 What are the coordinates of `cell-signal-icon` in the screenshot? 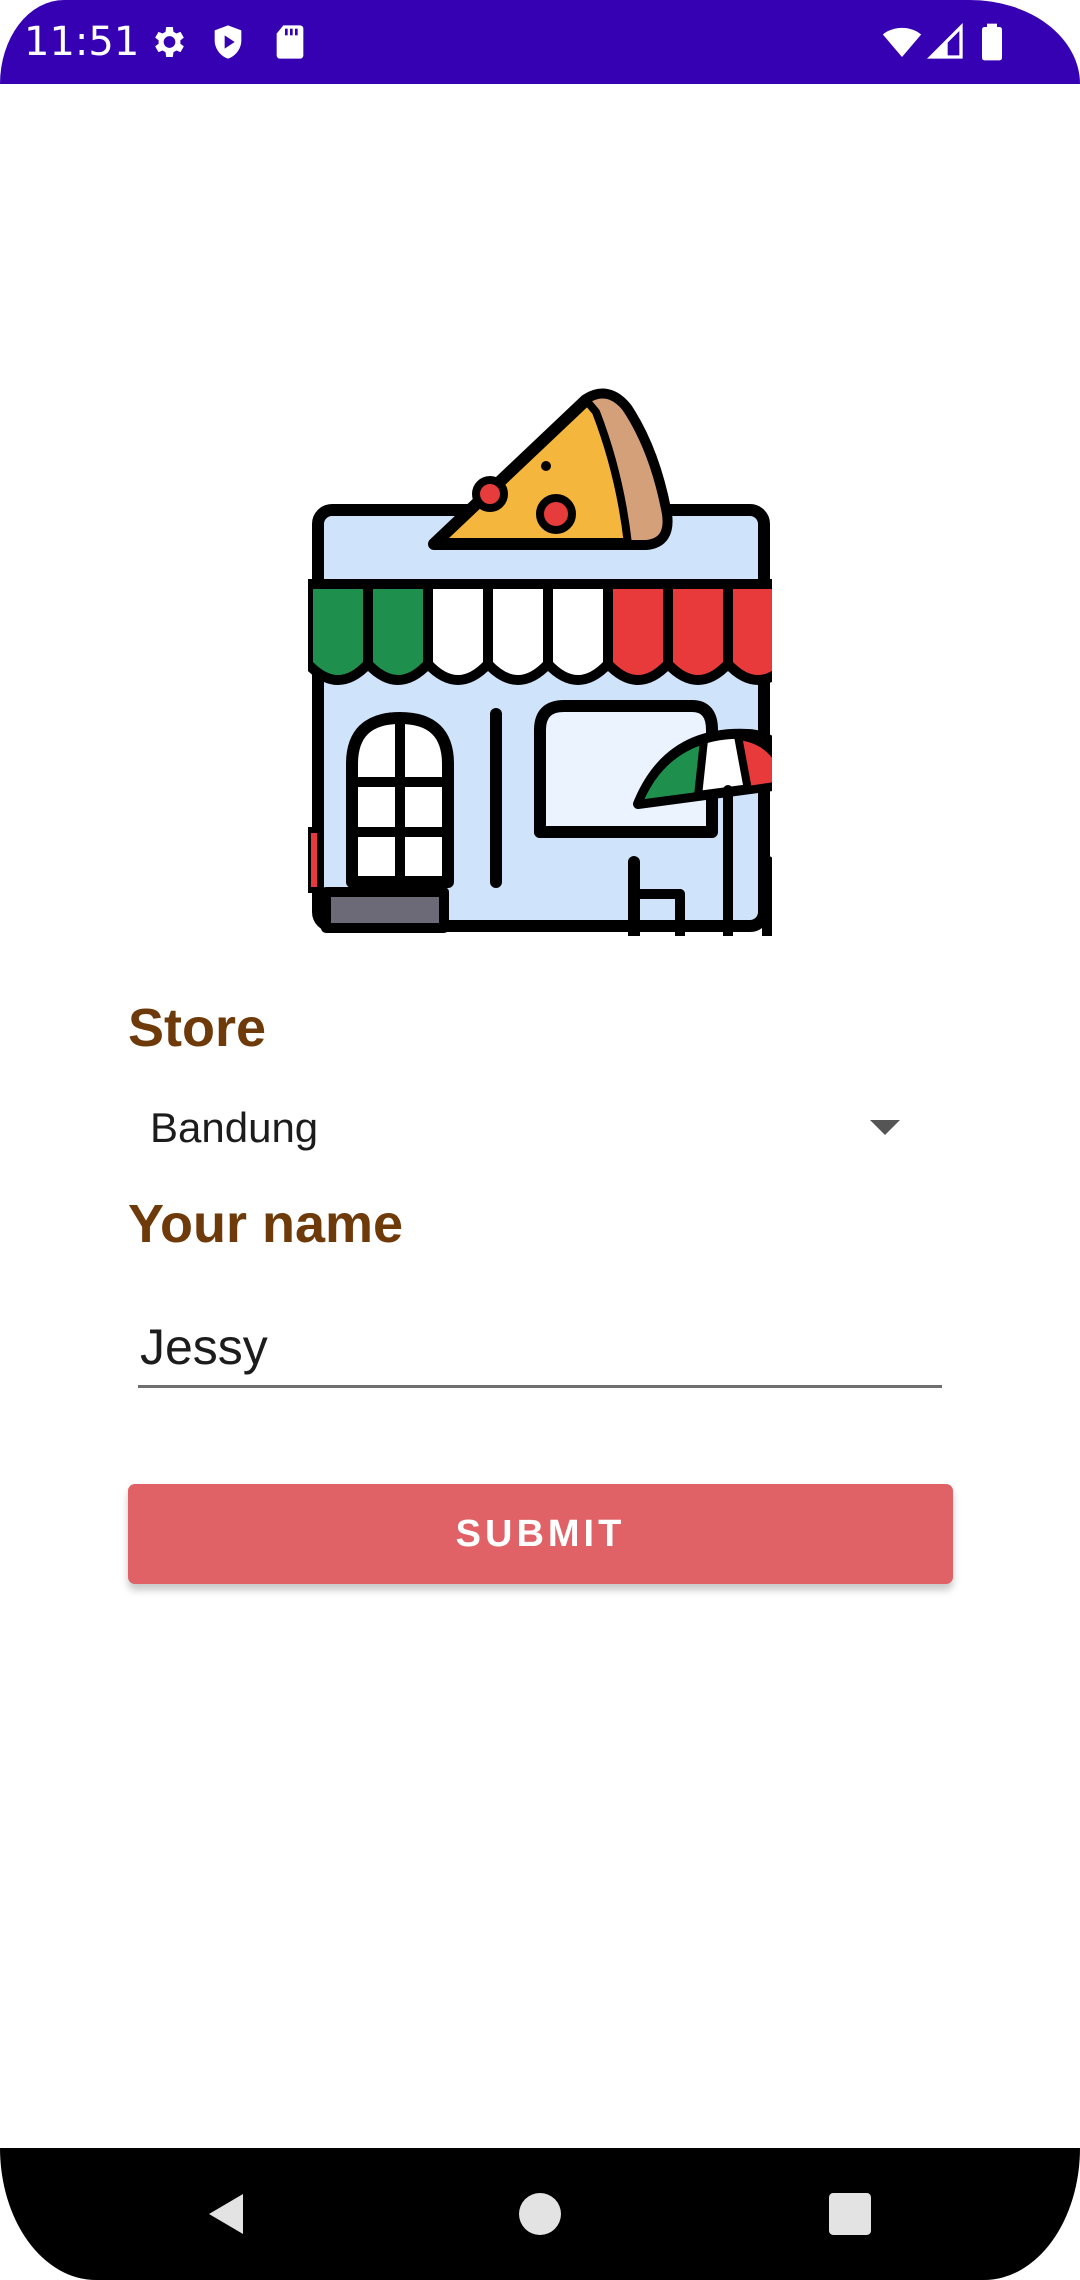 It's located at (944, 40).